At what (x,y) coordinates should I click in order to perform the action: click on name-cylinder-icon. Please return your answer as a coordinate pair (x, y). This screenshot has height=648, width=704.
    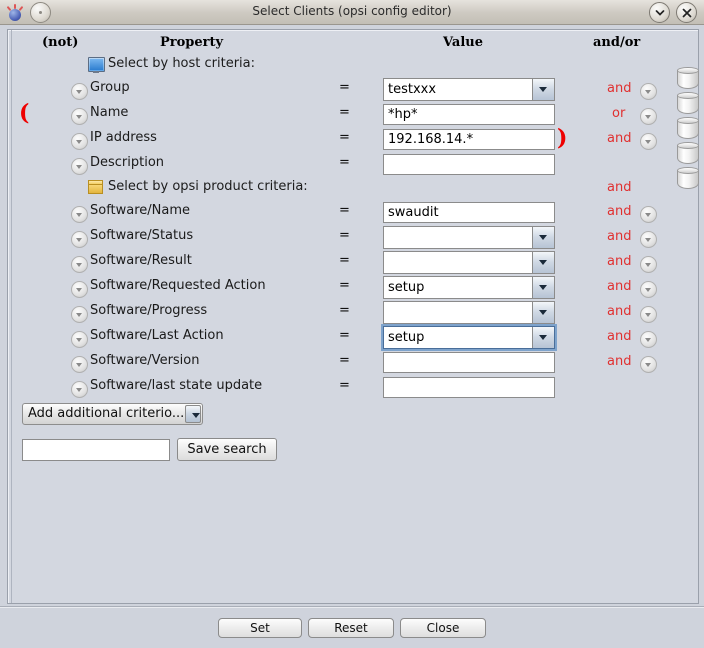
    Looking at the image, I should click on (688, 104).